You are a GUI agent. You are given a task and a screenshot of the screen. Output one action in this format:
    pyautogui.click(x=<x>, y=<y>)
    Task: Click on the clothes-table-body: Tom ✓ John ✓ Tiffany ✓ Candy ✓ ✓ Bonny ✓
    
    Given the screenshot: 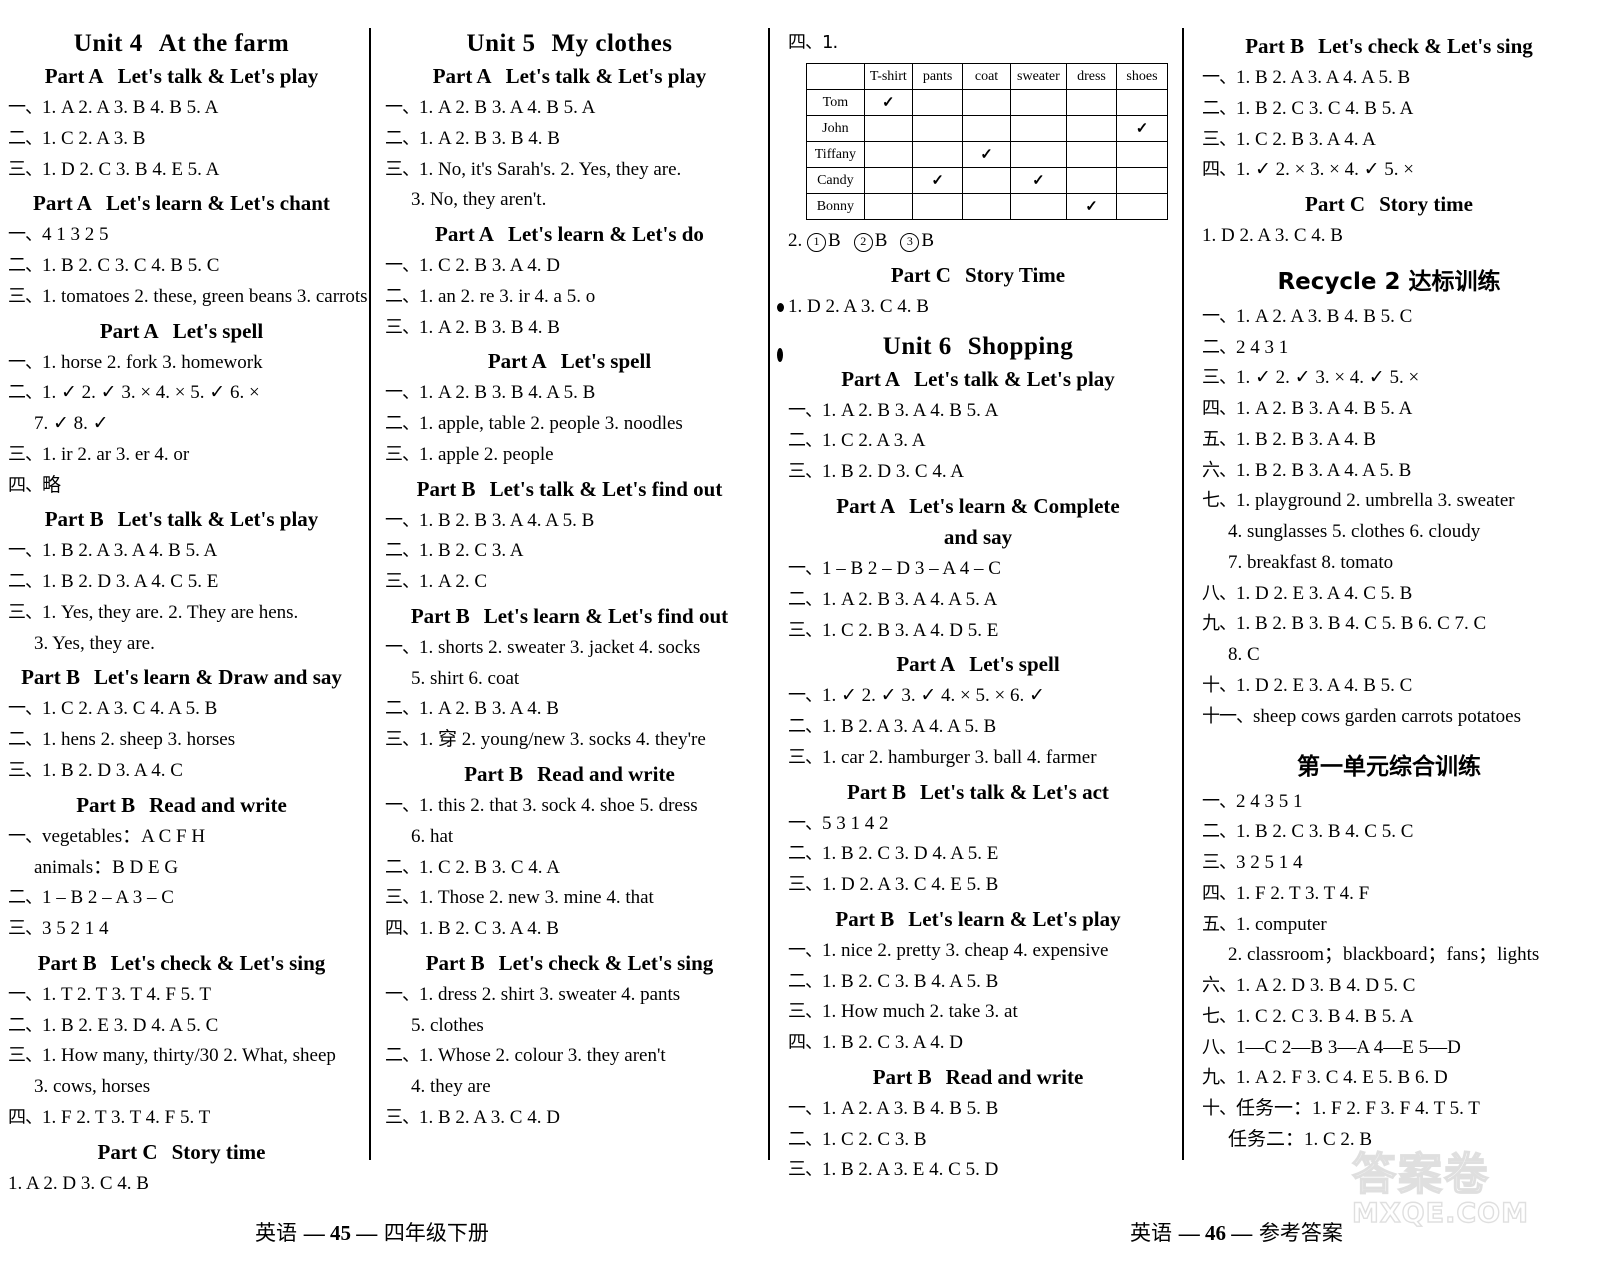 What is the action you would take?
    pyautogui.click(x=987, y=155)
    